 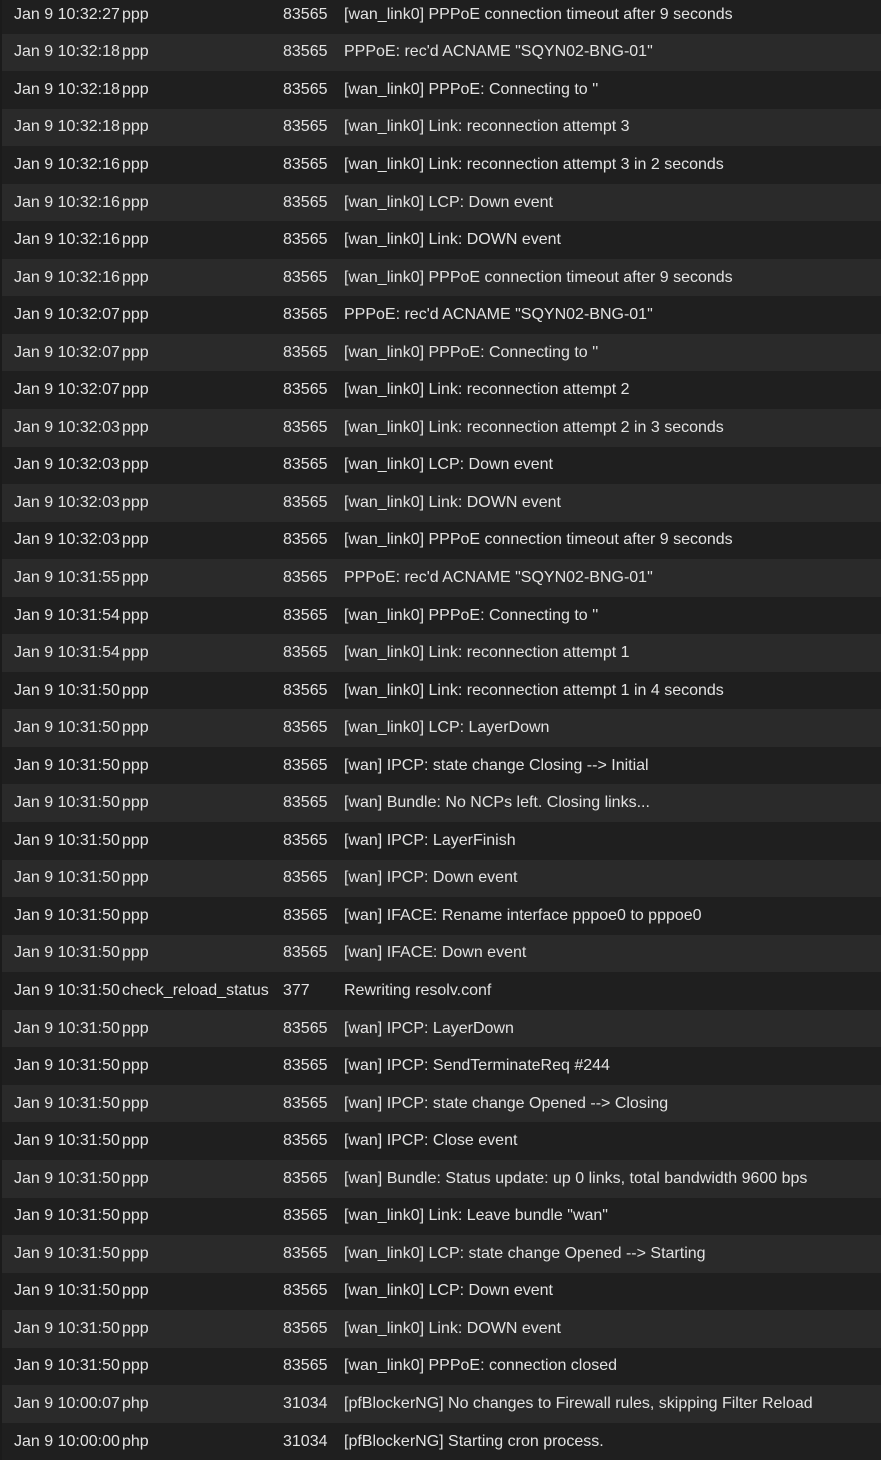 I want to click on log-time-cell: Jan 9 10:32:03, so click(x=67, y=427).